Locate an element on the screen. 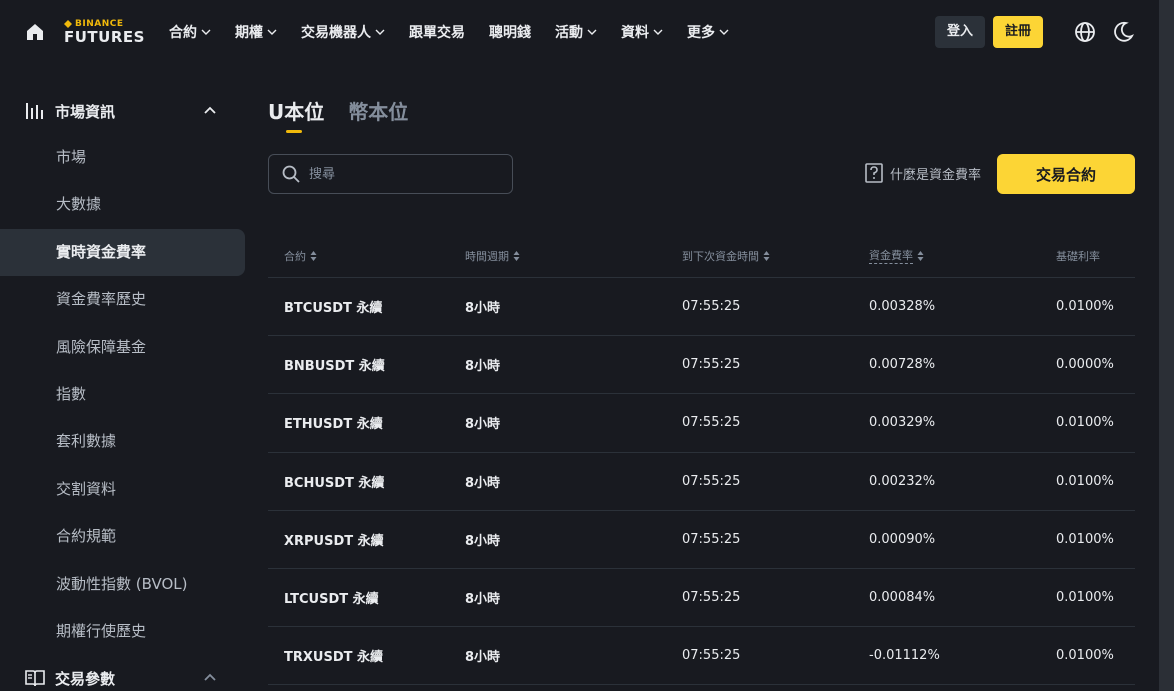  table-row: BNBUSDT 永續 8小時 07:55:25 0.00728% 0.0000% is located at coordinates (701, 365).